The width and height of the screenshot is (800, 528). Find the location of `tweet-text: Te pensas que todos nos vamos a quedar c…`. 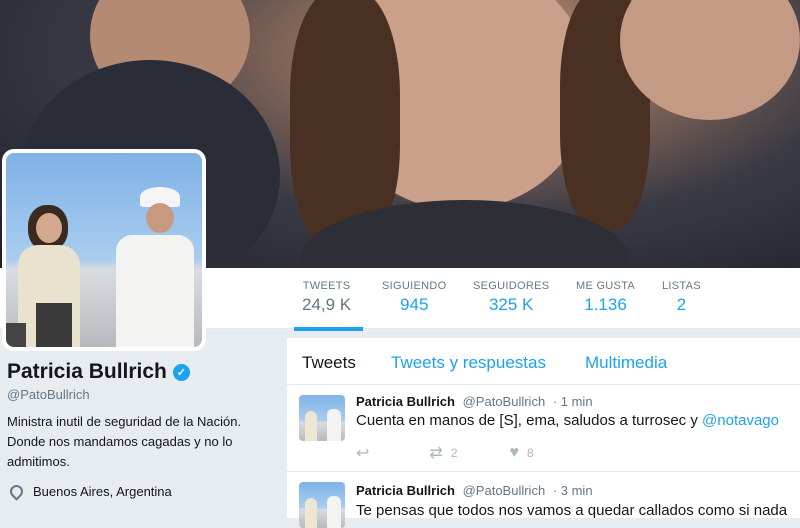

tweet-text: Te pensas que todos nos vamos a quedar c… is located at coordinates (572, 510).